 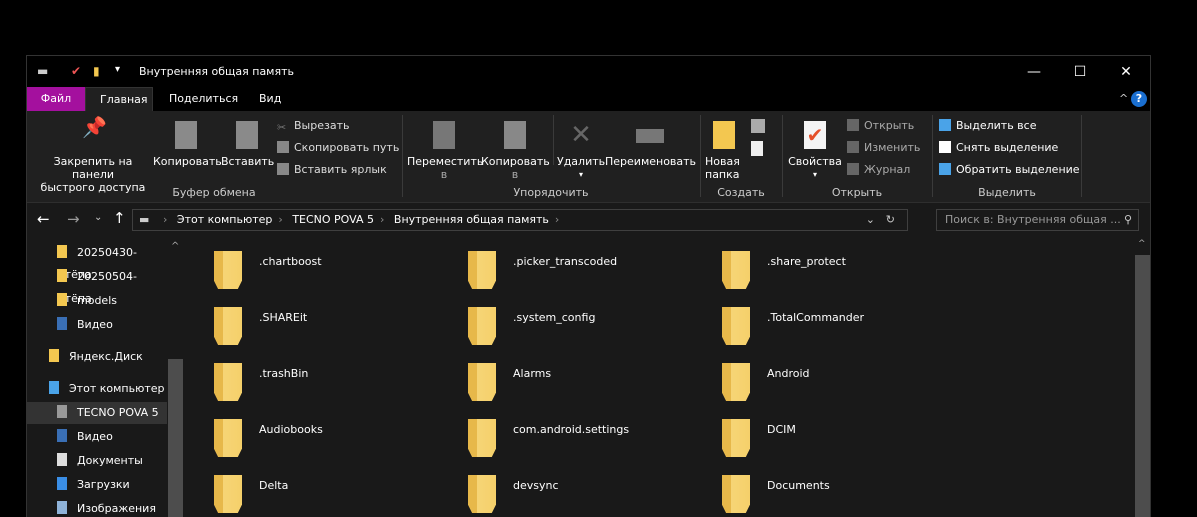 What do you see at coordinates (568, 491) in the screenshot?
I see `folder-item: devsync` at bounding box center [568, 491].